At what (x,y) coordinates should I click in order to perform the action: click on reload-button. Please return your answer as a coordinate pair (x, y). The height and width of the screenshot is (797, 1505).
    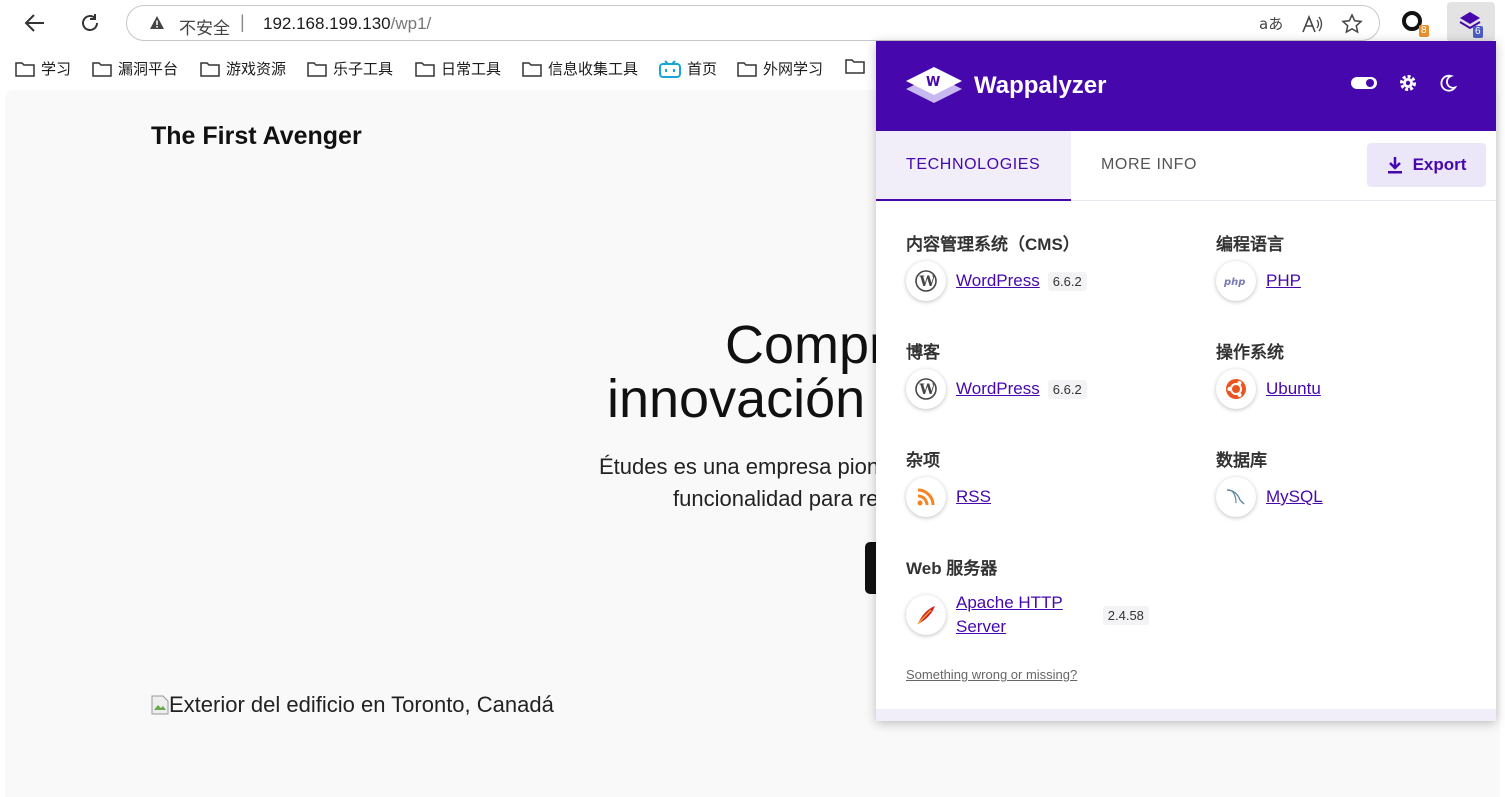
    Looking at the image, I should click on (90, 23).